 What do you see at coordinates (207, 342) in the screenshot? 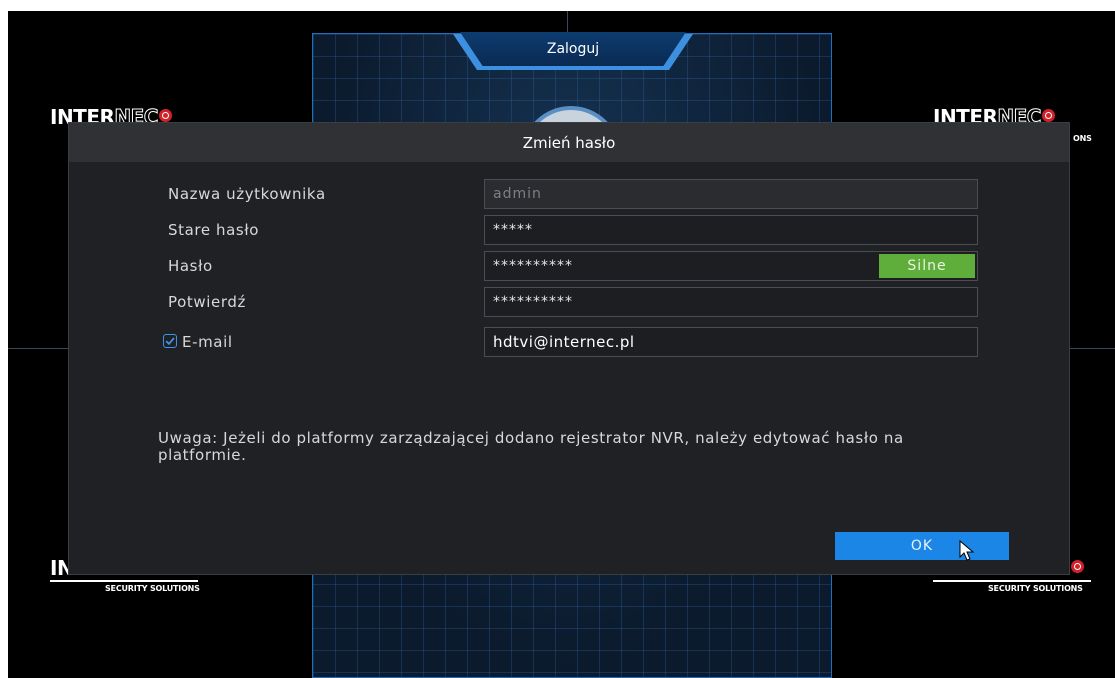
I see `email-label: E-mail` at bounding box center [207, 342].